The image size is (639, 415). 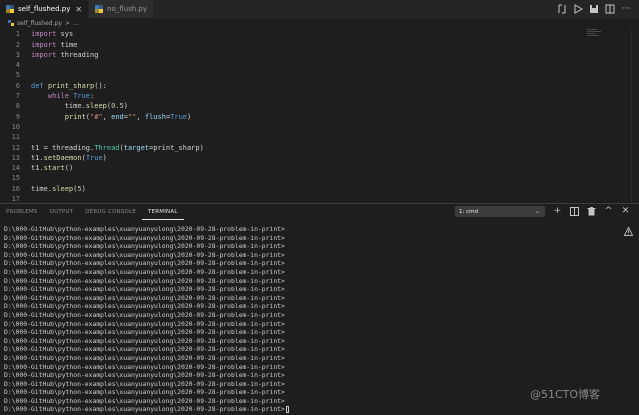 I want to click on line-number: 8, so click(x=17, y=106).